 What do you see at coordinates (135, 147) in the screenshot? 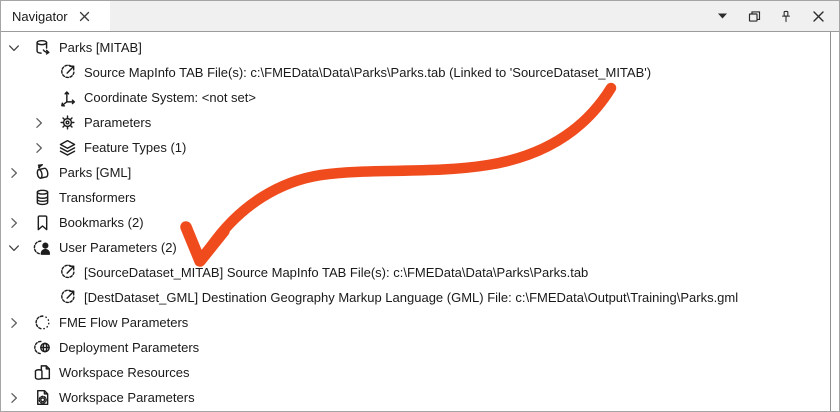
I see `tree-item-label: Feature Types (1)` at bounding box center [135, 147].